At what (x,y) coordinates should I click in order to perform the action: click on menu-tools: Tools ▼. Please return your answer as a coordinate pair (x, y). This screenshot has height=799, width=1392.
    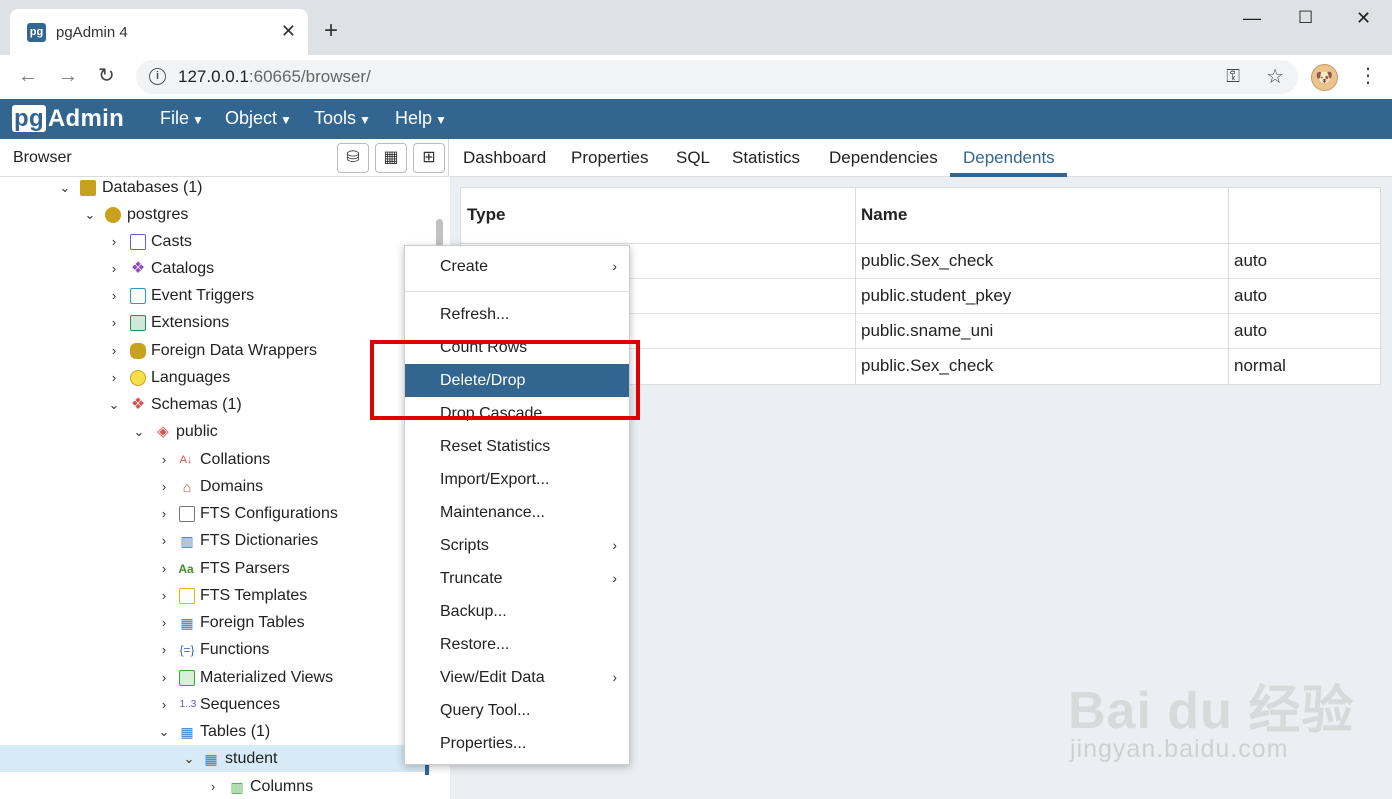
    Looking at the image, I should click on (342, 118).